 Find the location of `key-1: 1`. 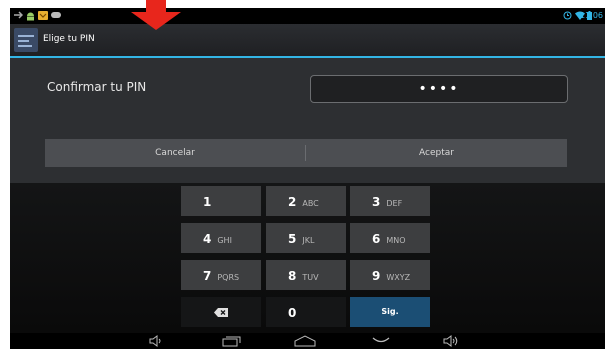

key-1: 1 is located at coordinates (221, 201).